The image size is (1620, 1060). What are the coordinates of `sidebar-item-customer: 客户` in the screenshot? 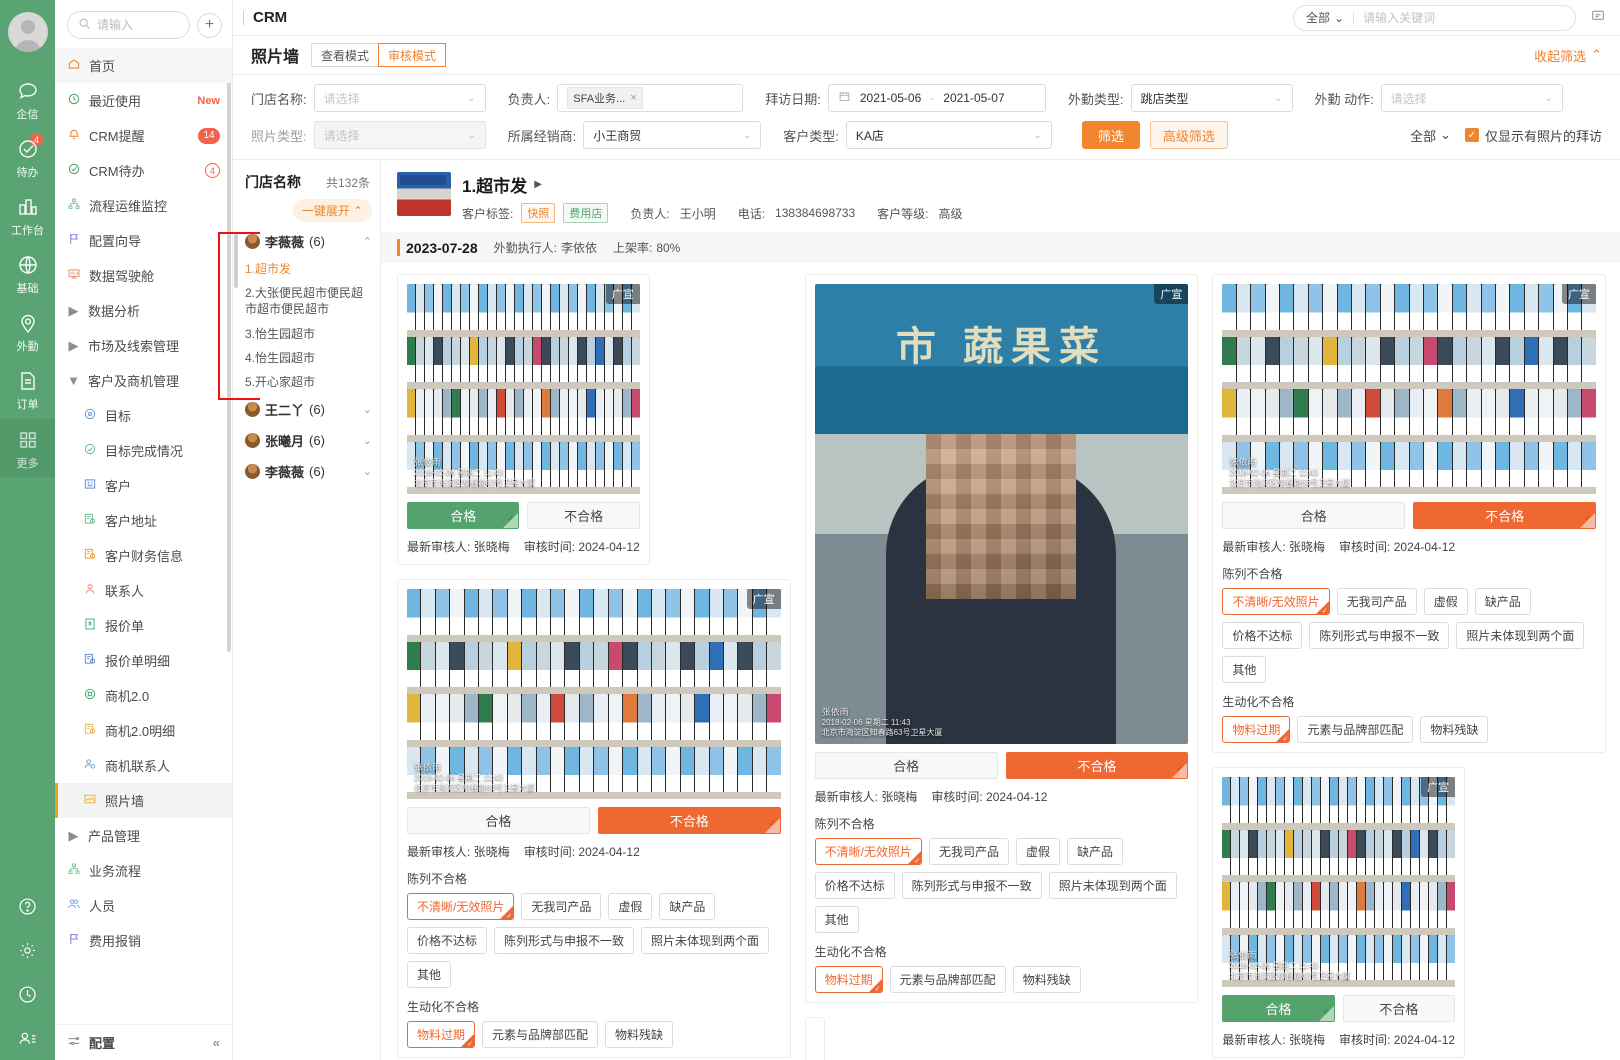 It's located at (143, 485).